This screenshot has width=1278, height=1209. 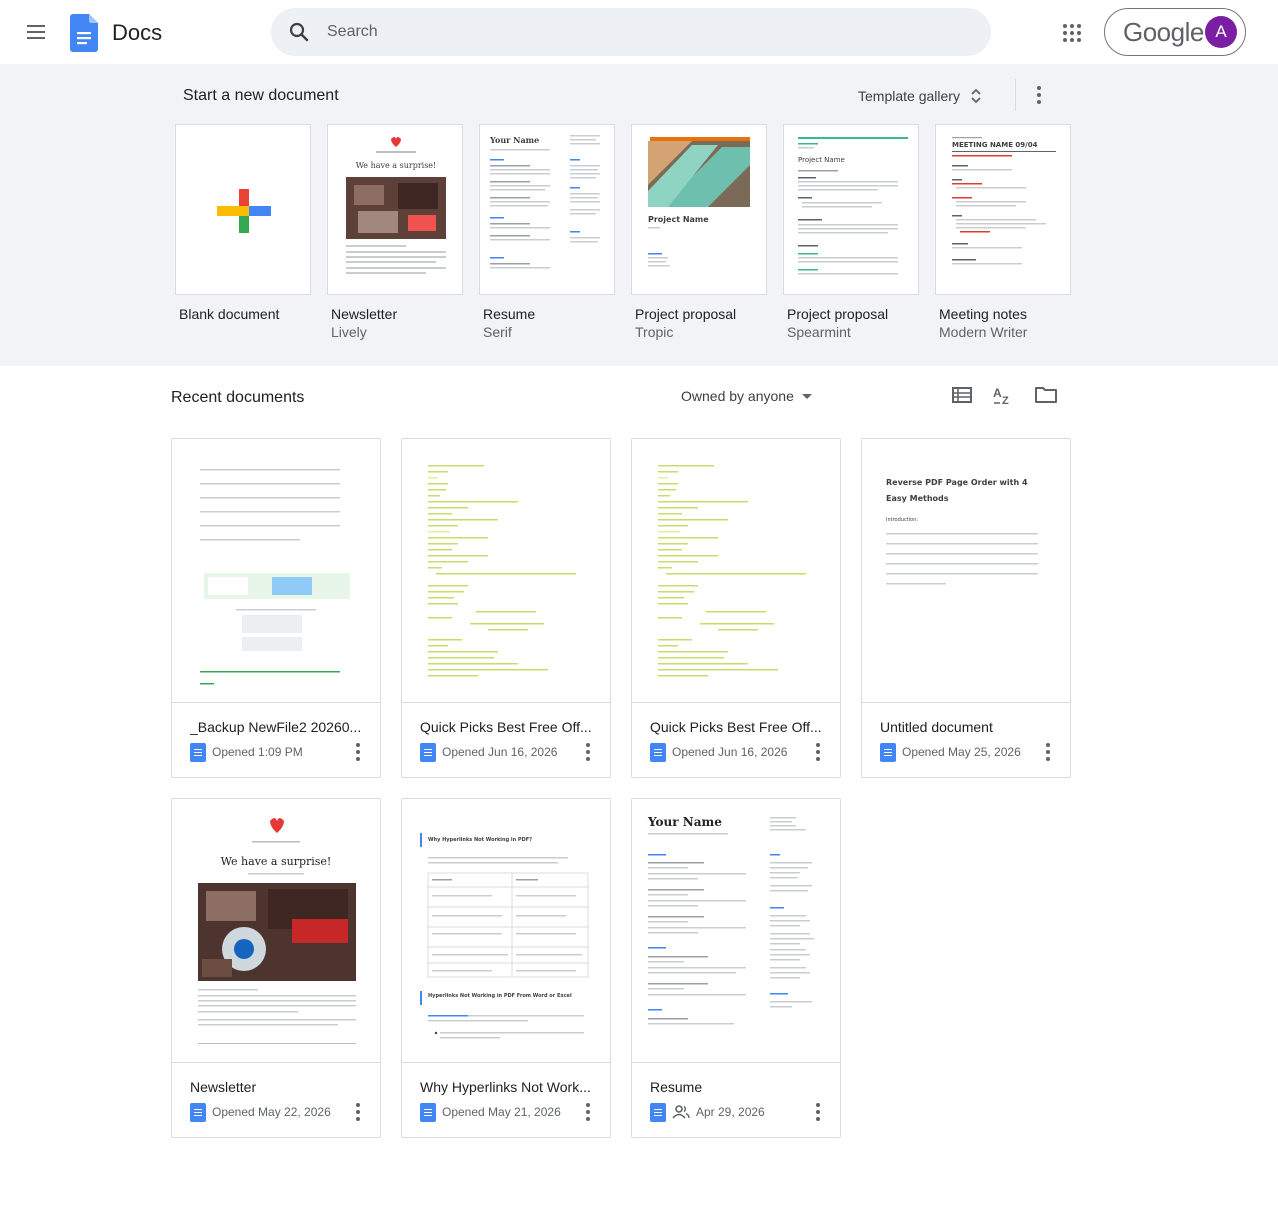 What do you see at coordinates (1039, 95) in the screenshot?
I see `template-more-options-button` at bounding box center [1039, 95].